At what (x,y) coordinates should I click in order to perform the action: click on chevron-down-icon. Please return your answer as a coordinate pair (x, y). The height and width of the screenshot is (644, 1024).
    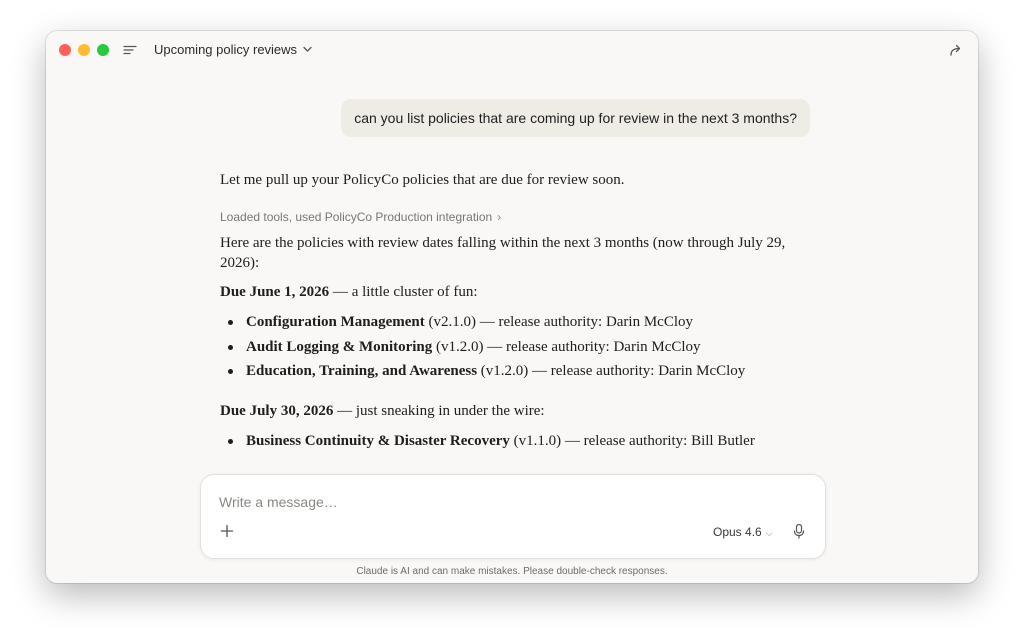
    Looking at the image, I should click on (307, 49).